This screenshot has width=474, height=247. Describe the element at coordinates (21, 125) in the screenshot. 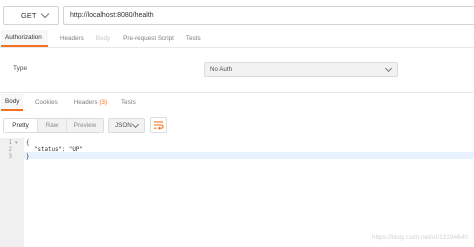

I see `pretty-button: Pretty` at that location.